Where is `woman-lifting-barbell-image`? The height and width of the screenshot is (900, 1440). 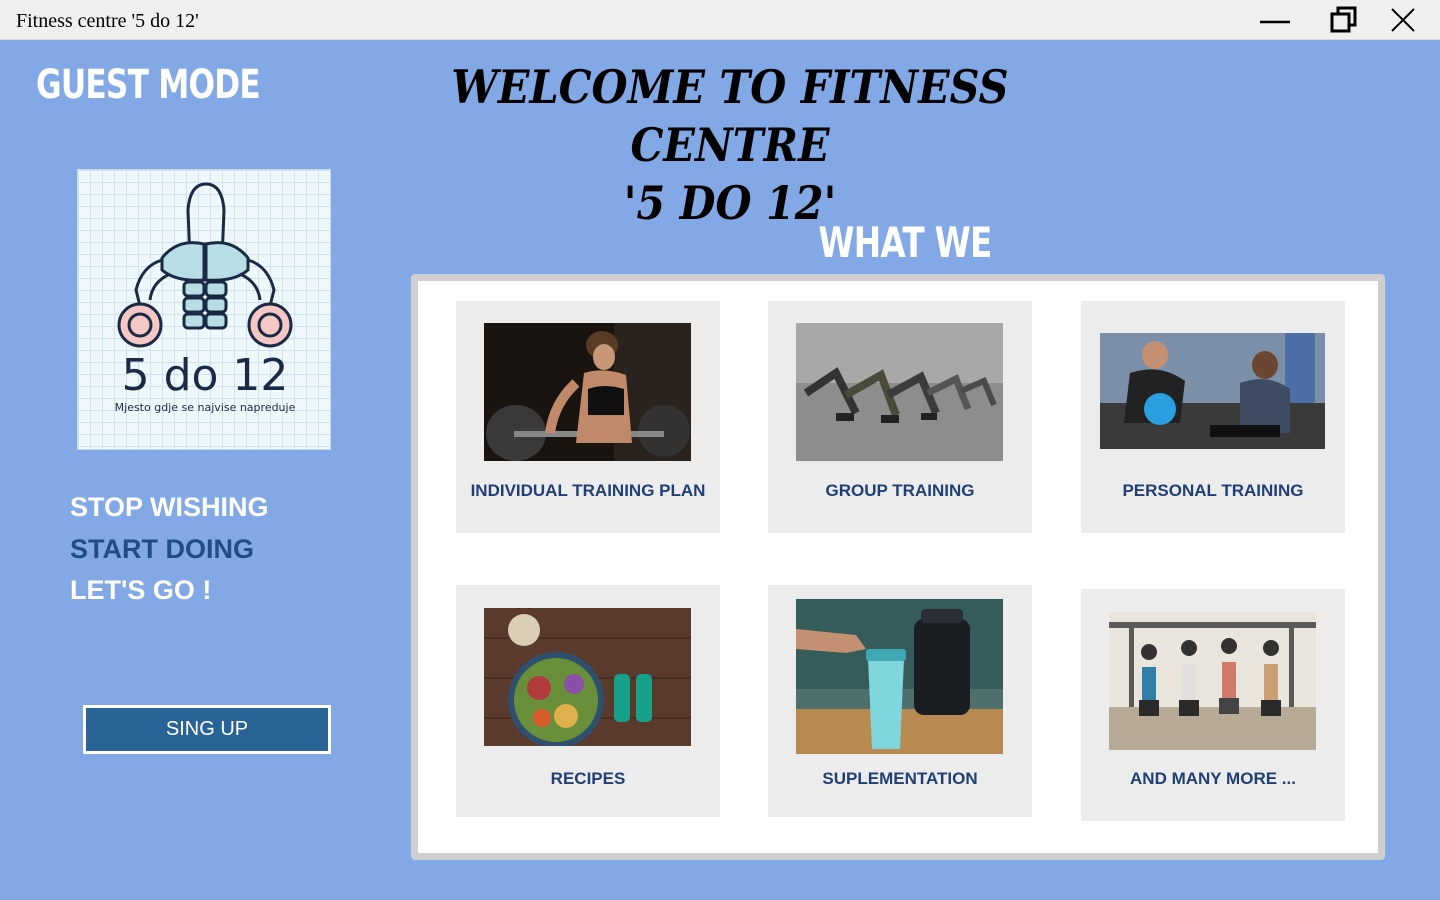 woman-lifting-barbell-image is located at coordinates (587, 392).